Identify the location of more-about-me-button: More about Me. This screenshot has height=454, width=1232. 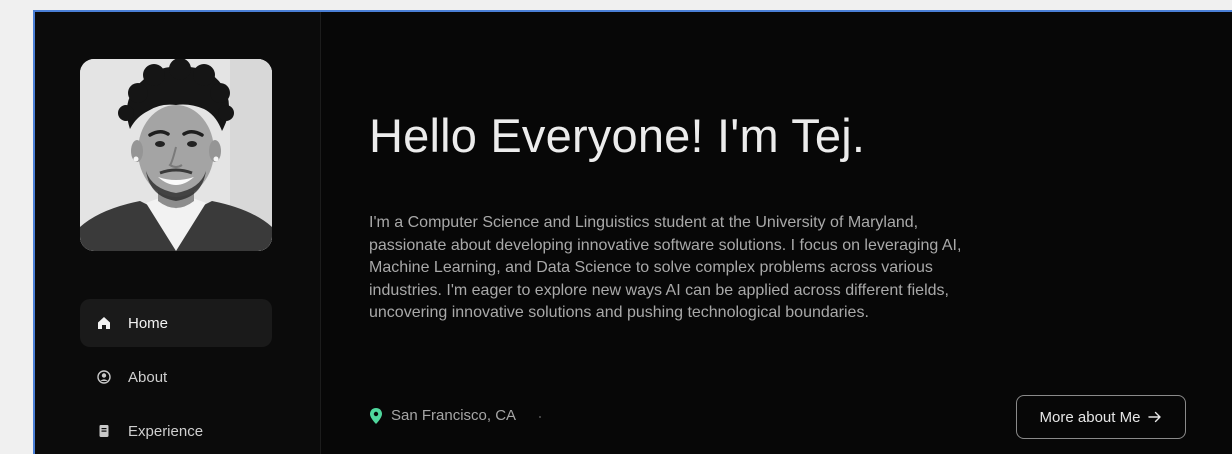
(1101, 417).